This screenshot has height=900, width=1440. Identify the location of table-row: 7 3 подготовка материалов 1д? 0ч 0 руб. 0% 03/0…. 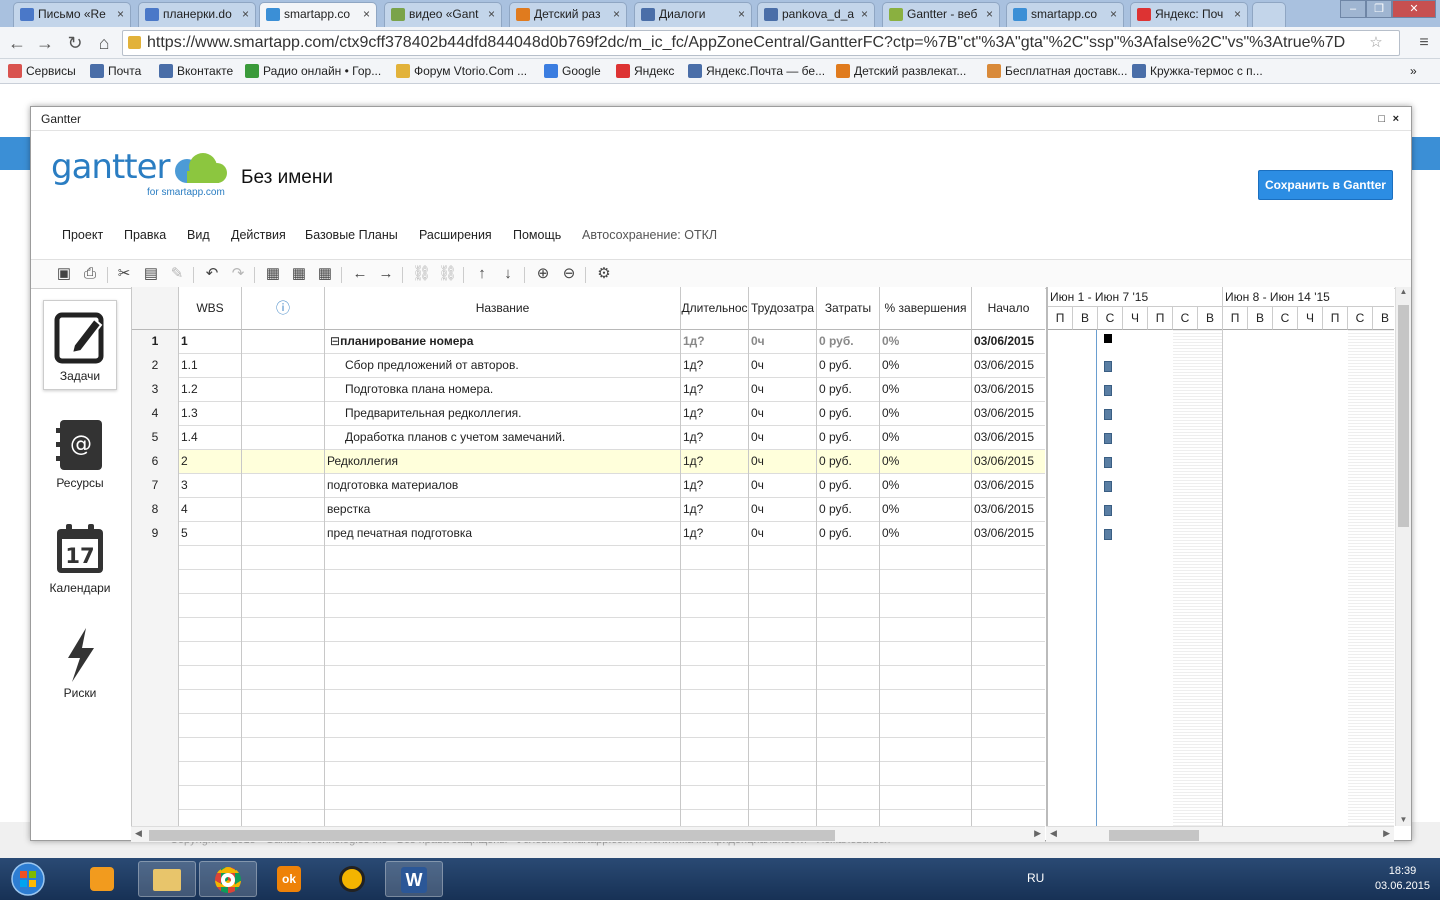
(588, 486).